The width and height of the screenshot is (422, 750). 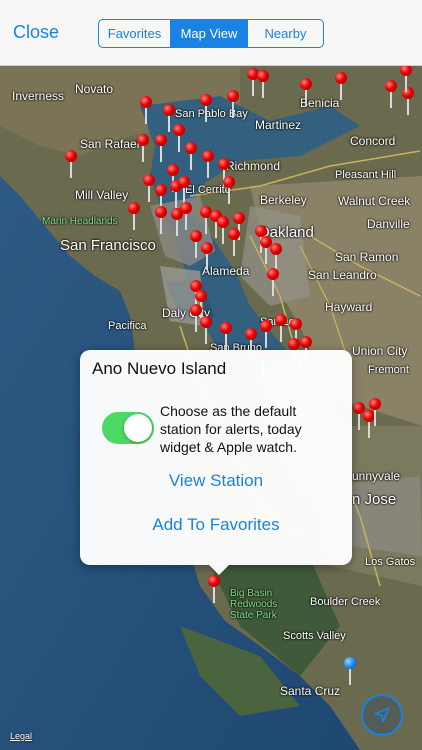 What do you see at coordinates (216, 481) in the screenshot?
I see `view-station-button: View Station` at bounding box center [216, 481].